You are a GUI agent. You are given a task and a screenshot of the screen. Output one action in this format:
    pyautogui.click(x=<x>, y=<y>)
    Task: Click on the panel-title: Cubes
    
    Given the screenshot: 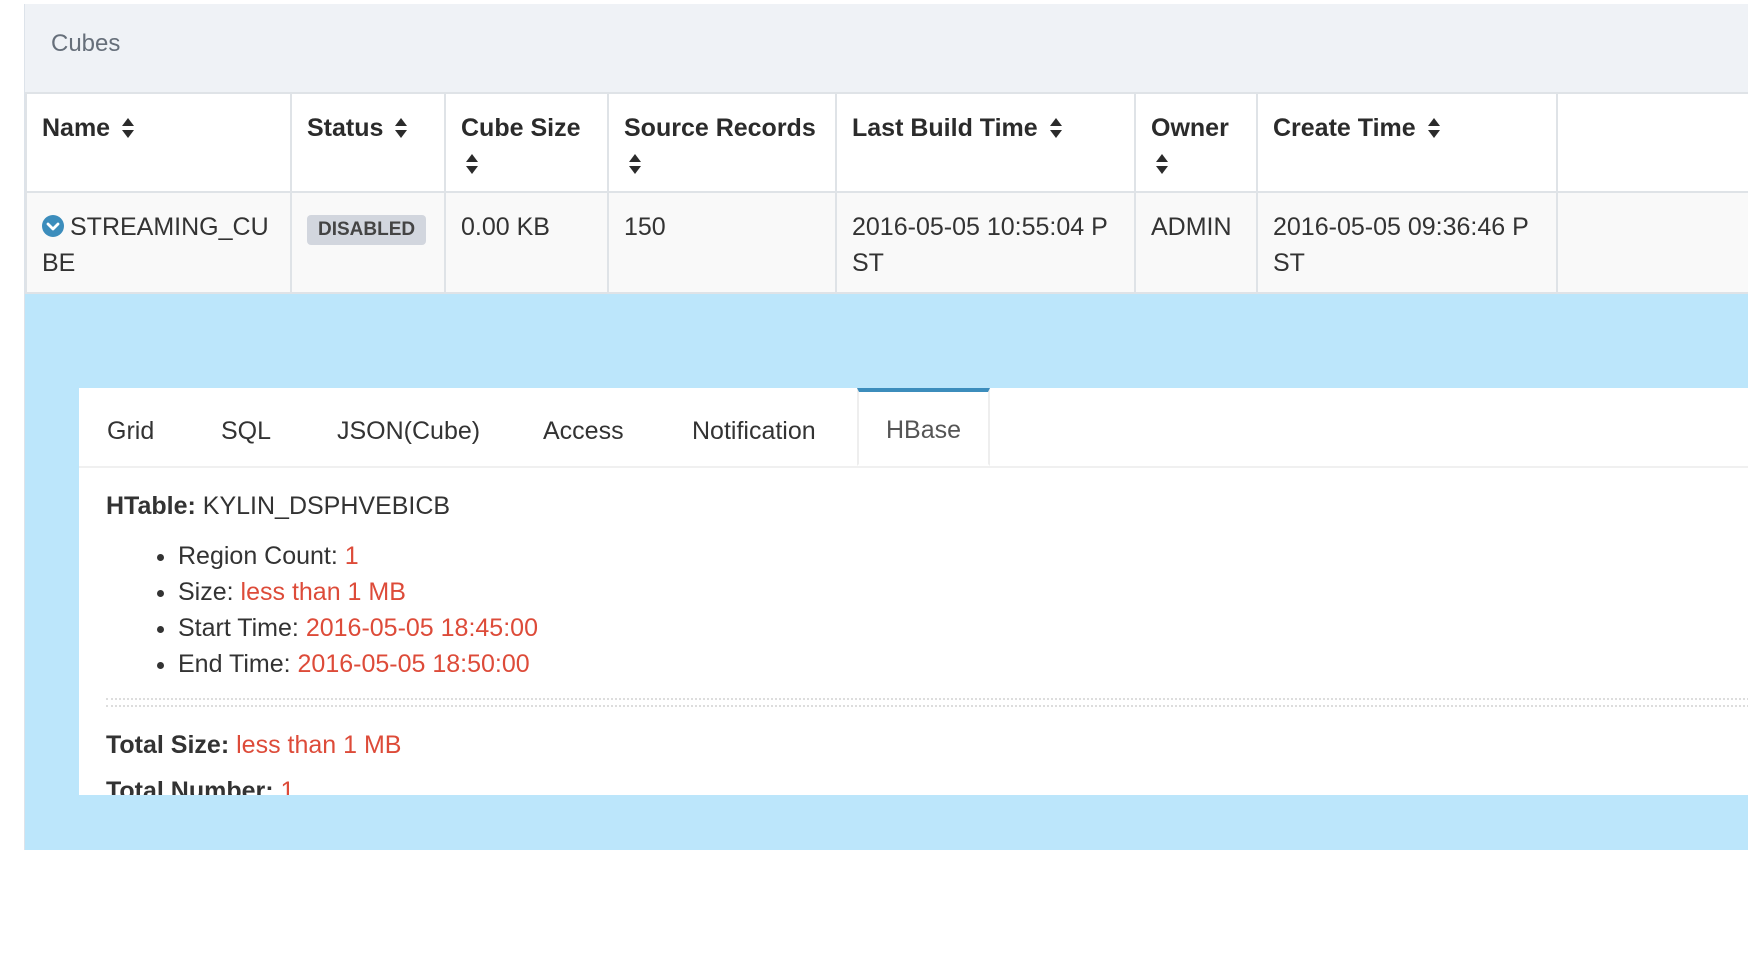 What is the action you would take?
    pyautogui.click(x=86, y=43)
    